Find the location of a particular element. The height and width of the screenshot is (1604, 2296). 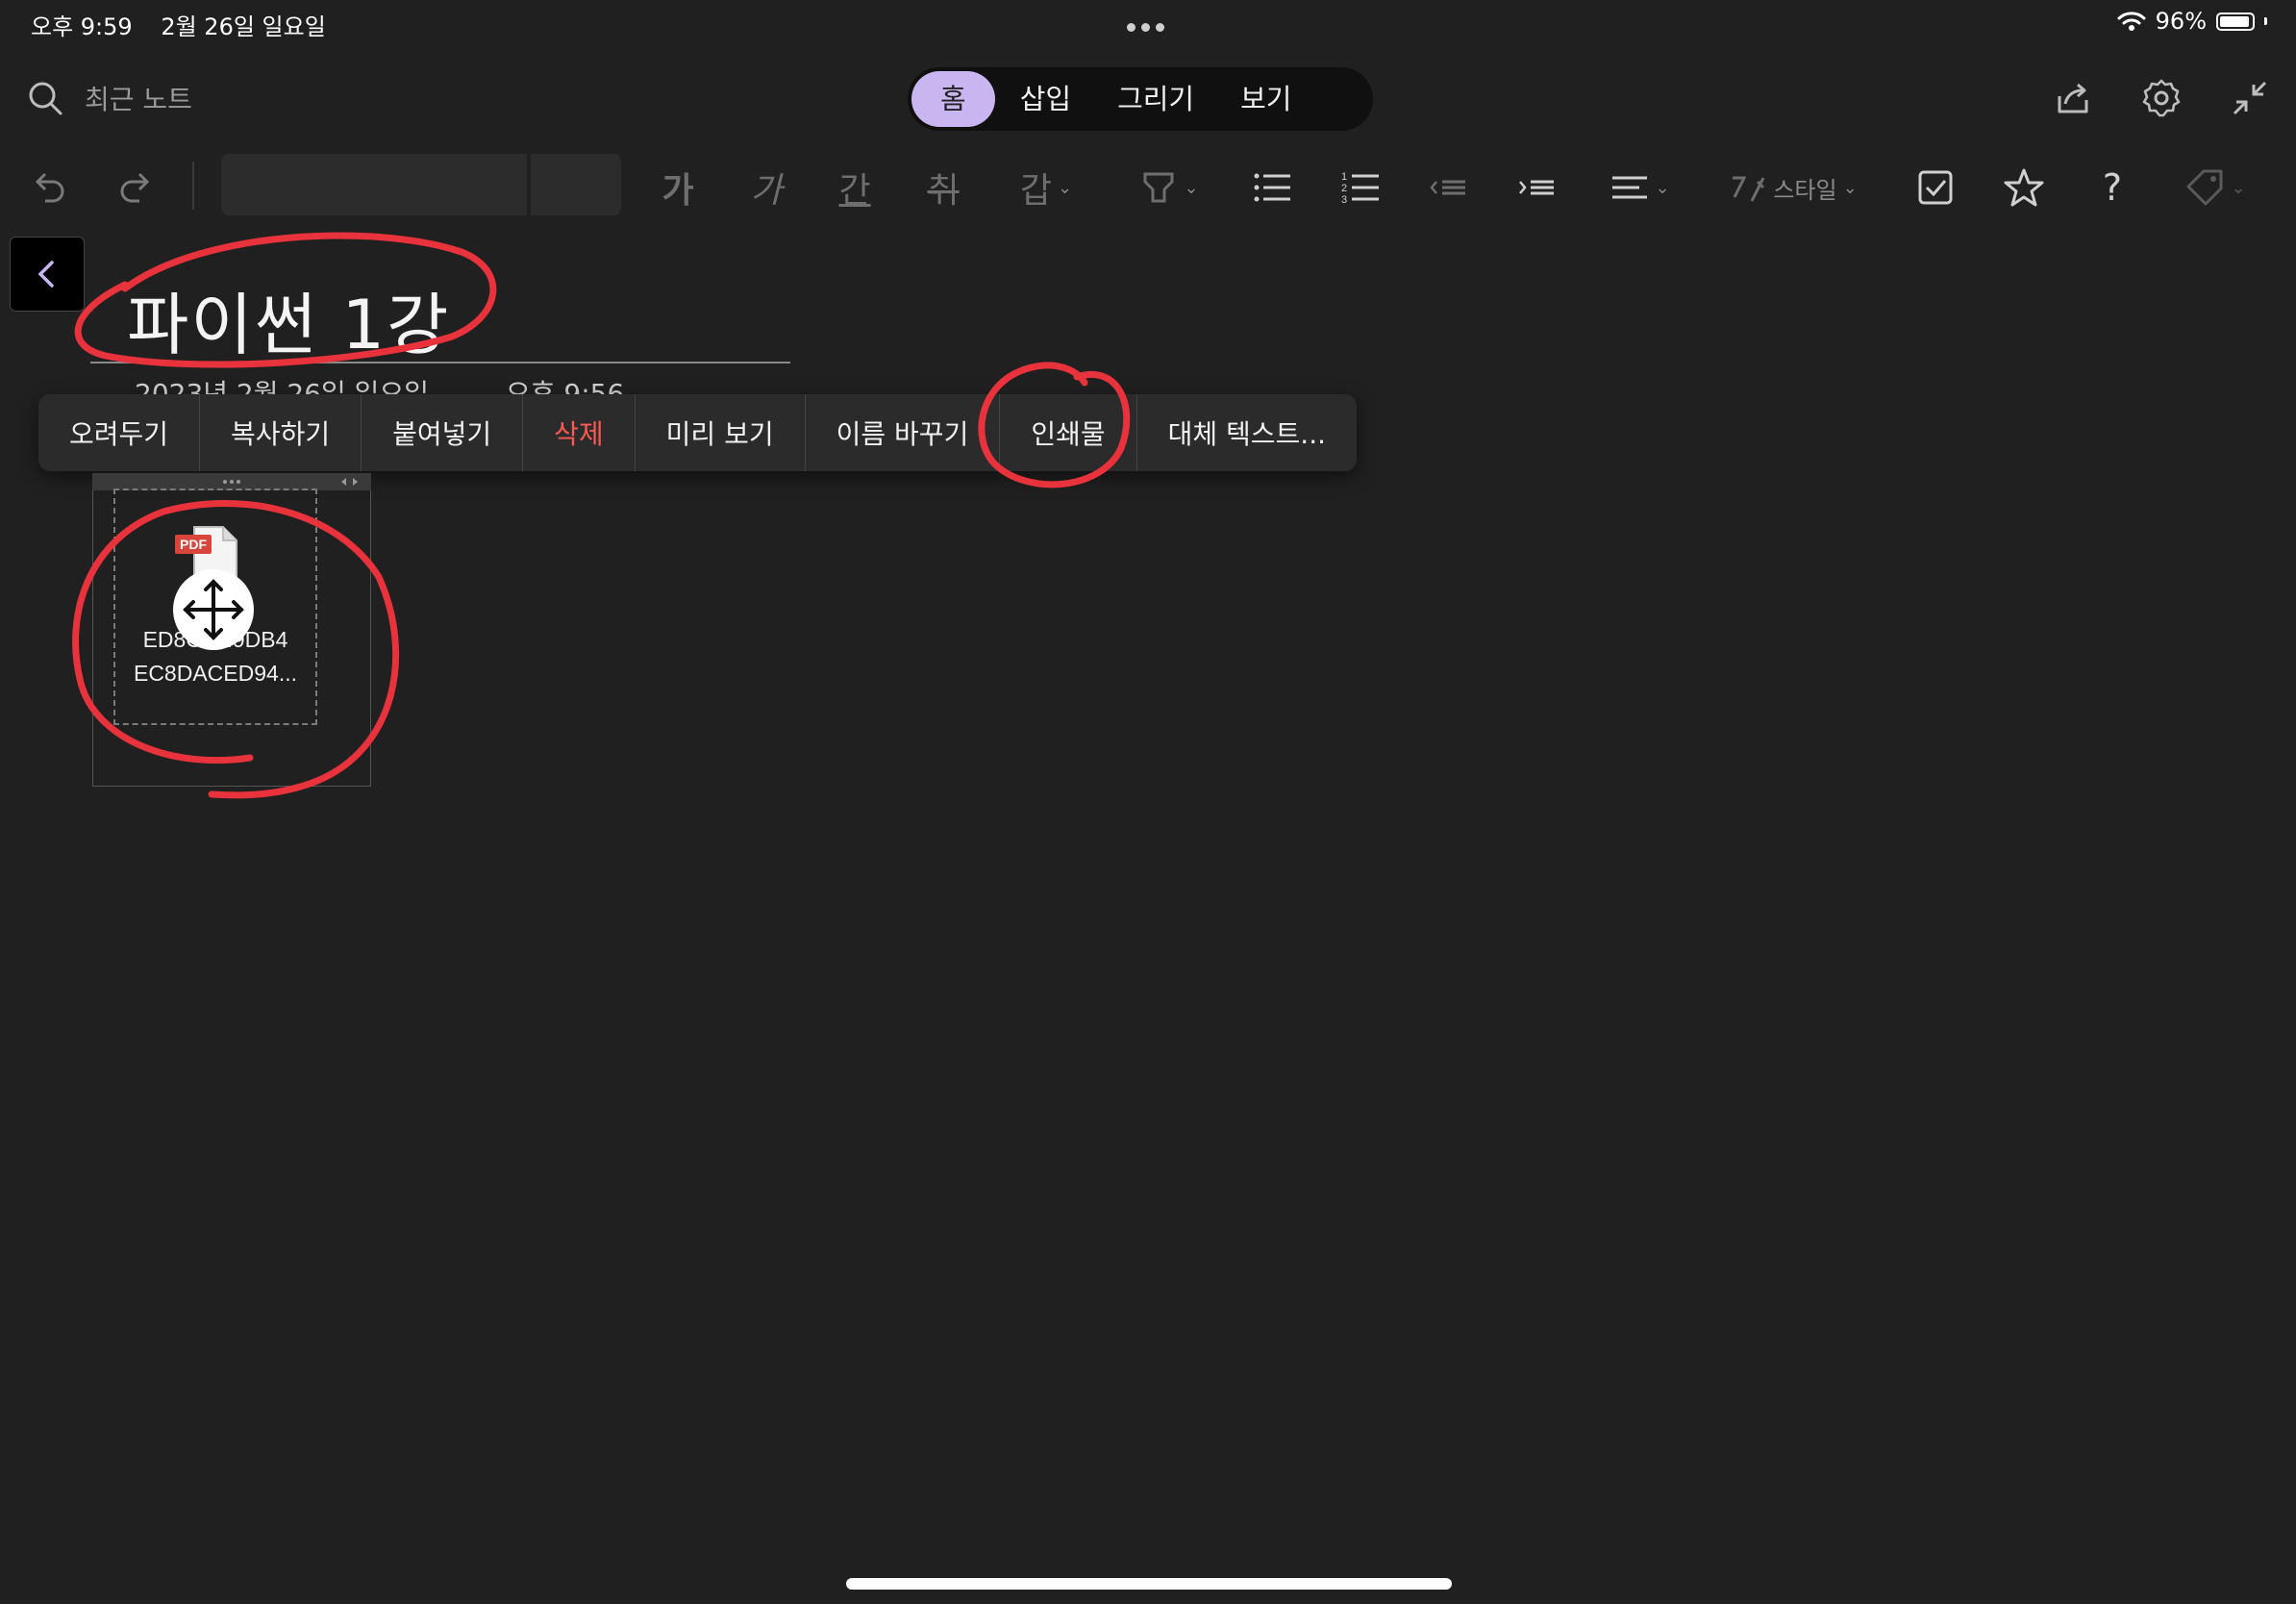

align-button: ⌄ is located at coordinates (1640, 187).